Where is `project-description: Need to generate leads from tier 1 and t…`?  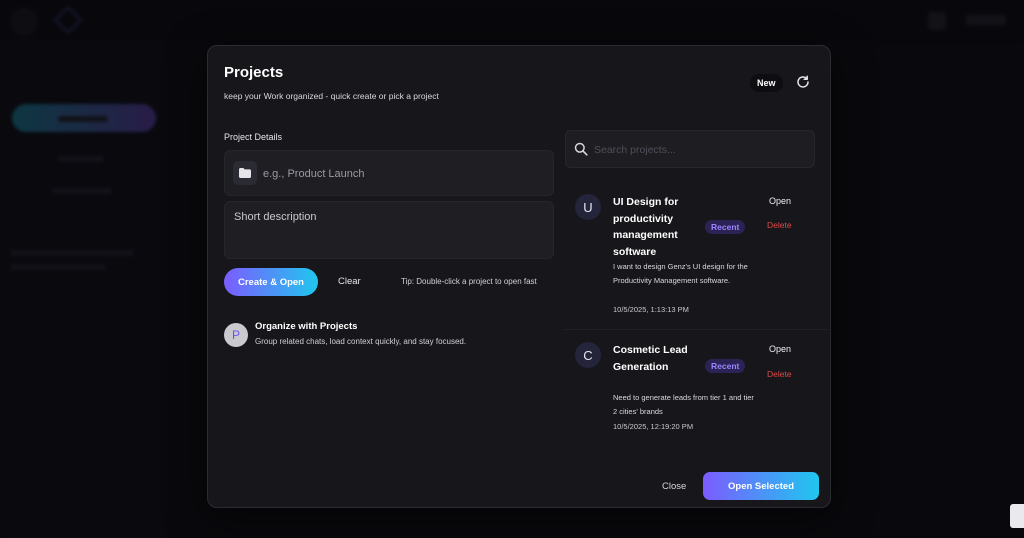
project-description: Need to generate leads from tier 1 and t… is located at coordinates (683, 404).